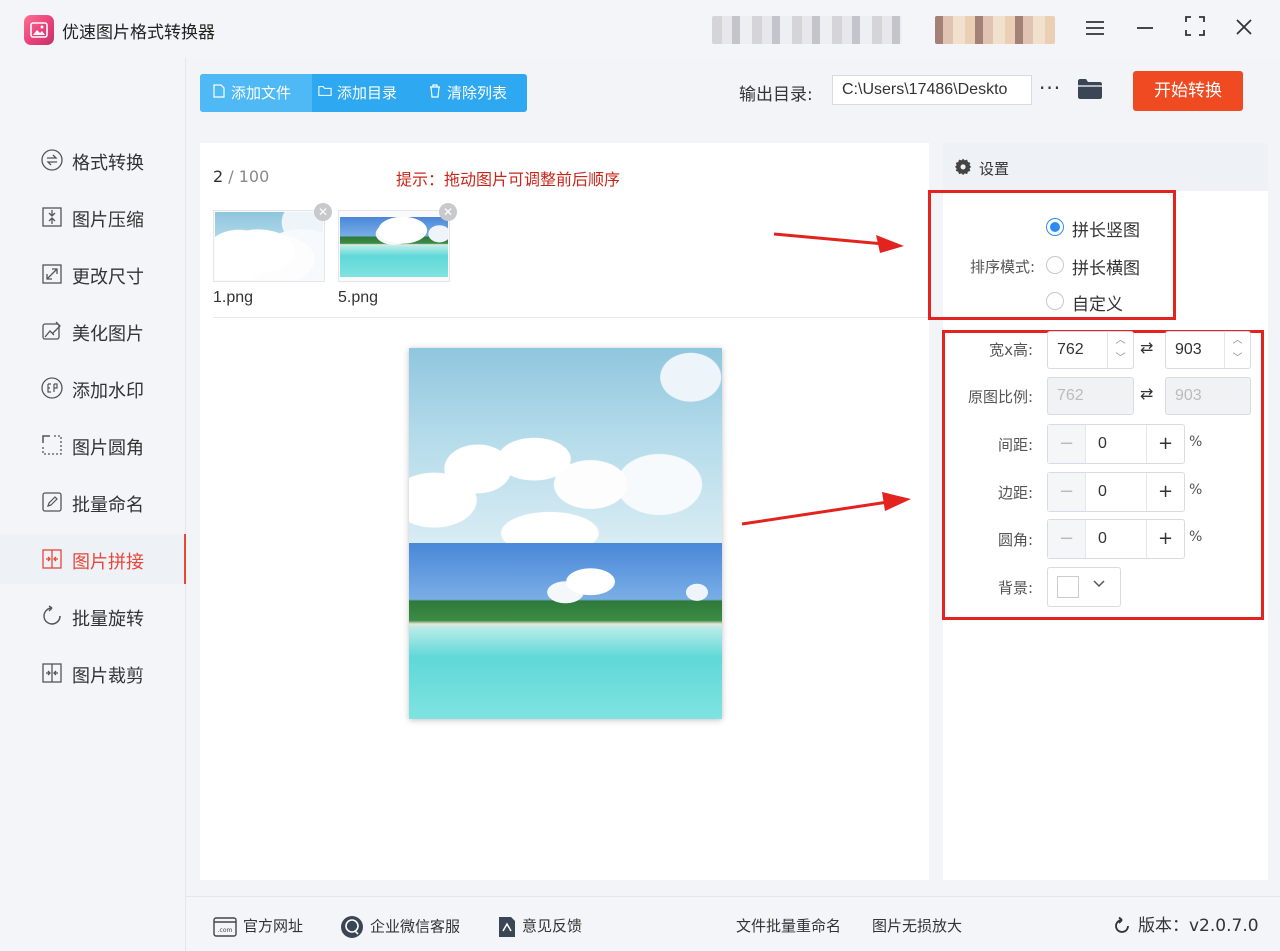  Describe the element at coordinates (108, 277) in the screenshot. I see `sidebar-item-label: 更改尺寸` at that location.